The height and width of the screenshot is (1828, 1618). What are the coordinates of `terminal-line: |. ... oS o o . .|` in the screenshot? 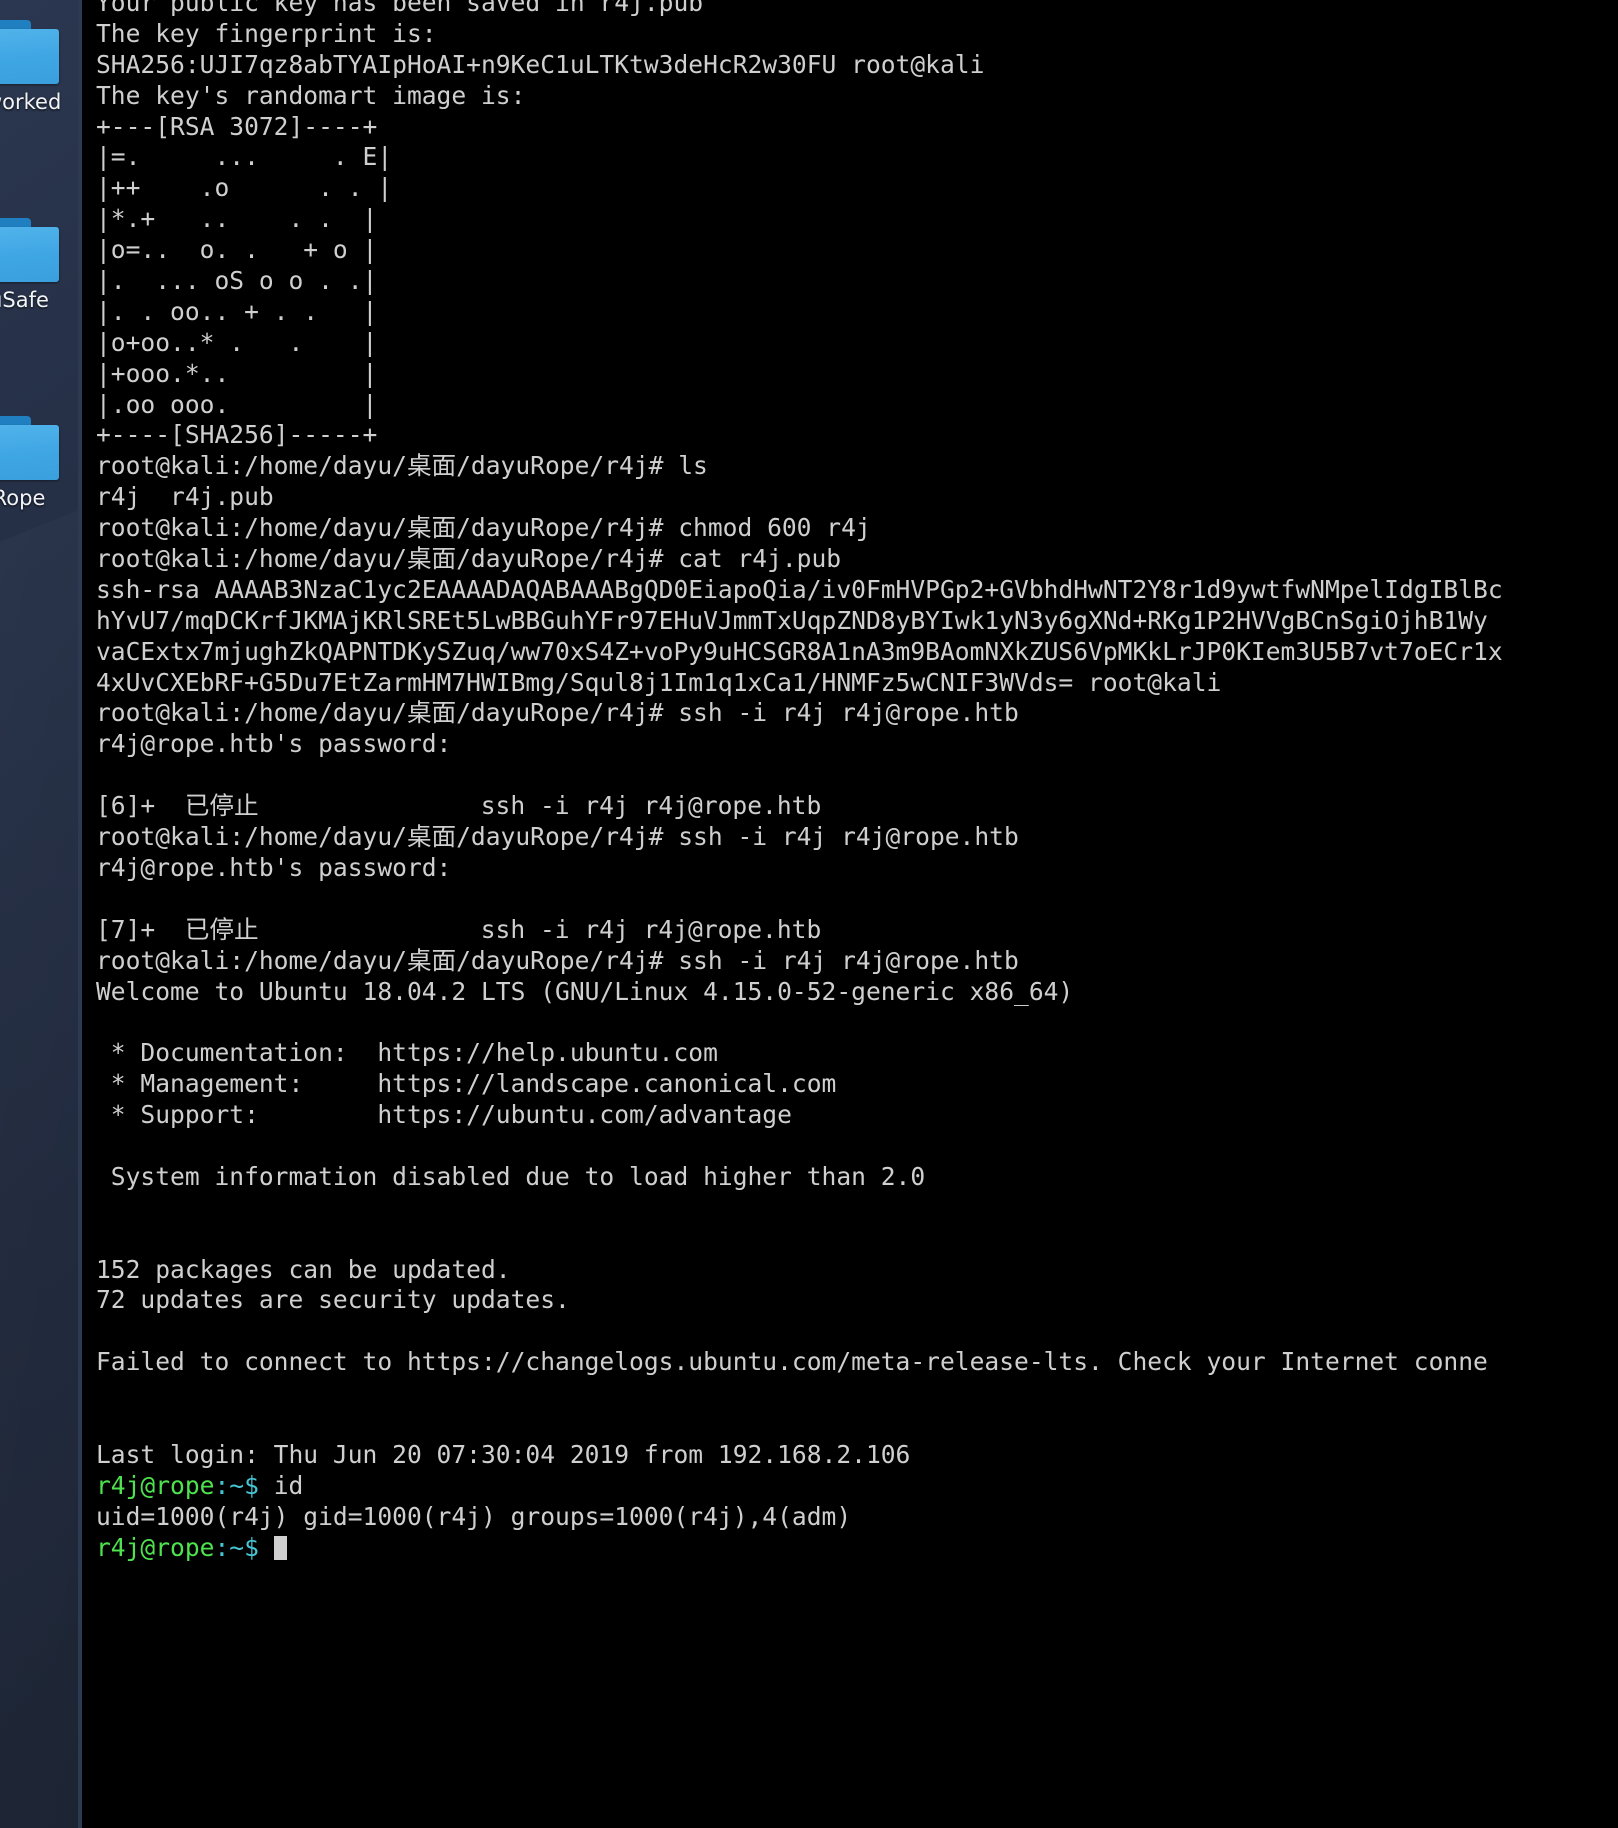 It's located at (237, 281).